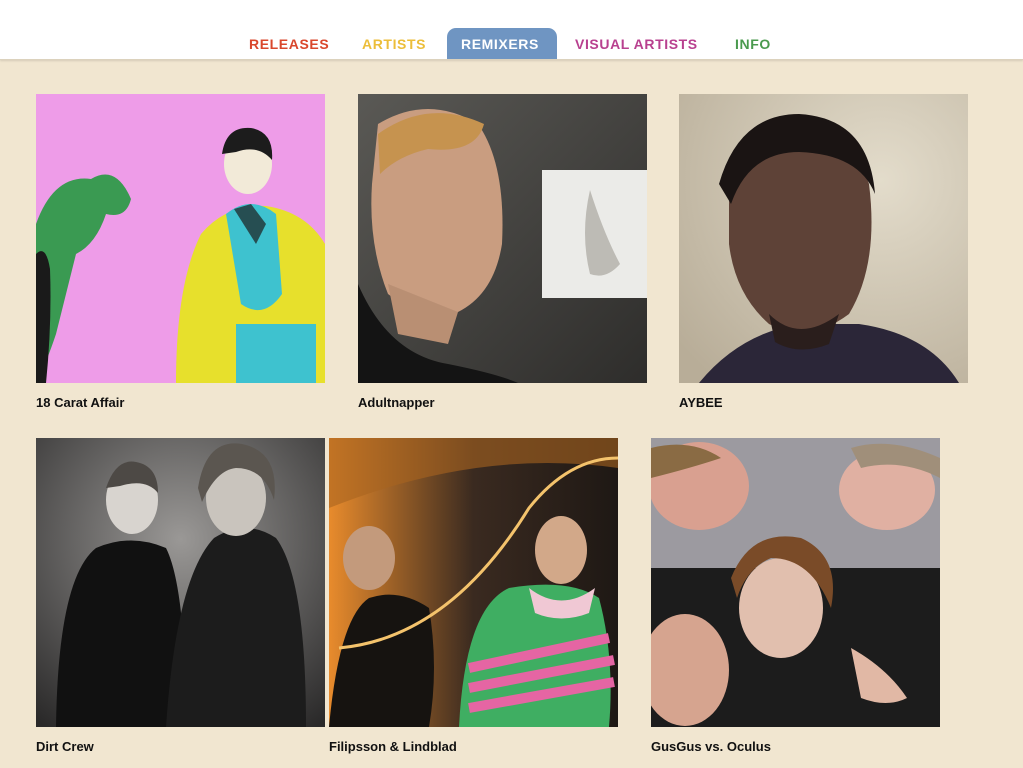  What do you see at coordinates (289, 43) in the screenshot?
I see `tab-releases: RELEASES` at bounding box center [289, 43].